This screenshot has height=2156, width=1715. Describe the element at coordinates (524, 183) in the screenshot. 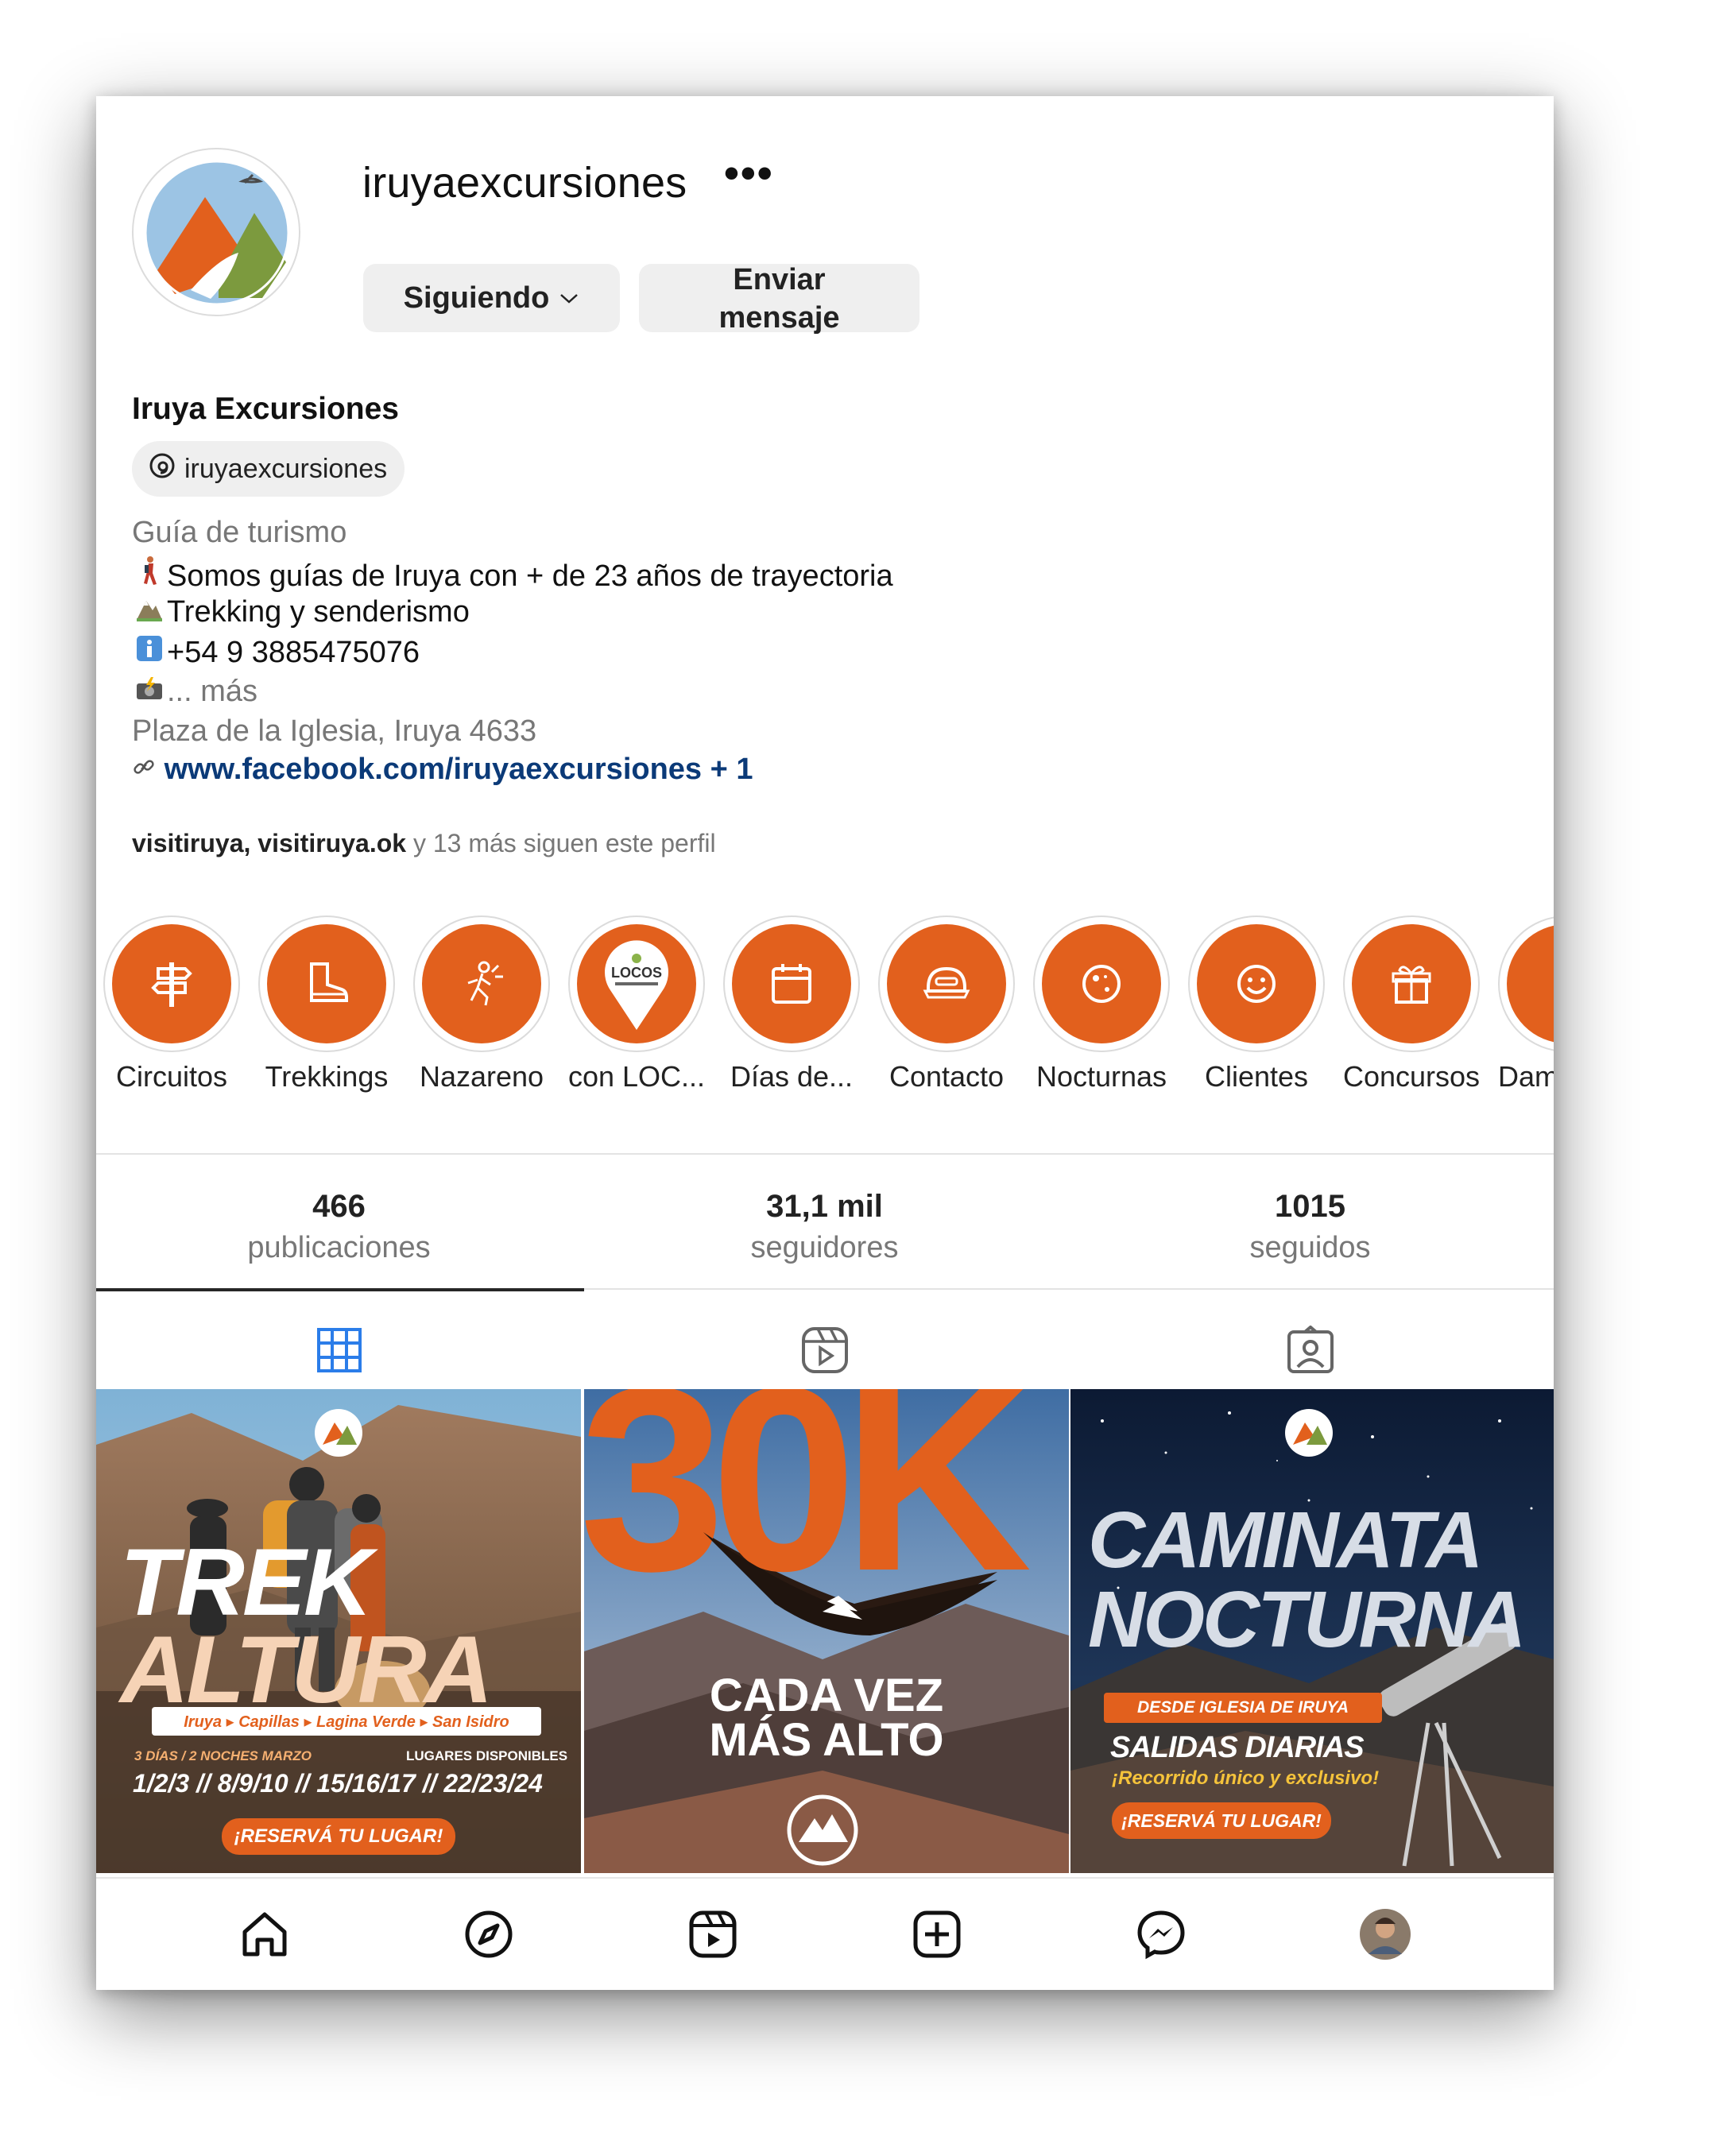

I see `profile-username: iruyaexcursiones` at that location.